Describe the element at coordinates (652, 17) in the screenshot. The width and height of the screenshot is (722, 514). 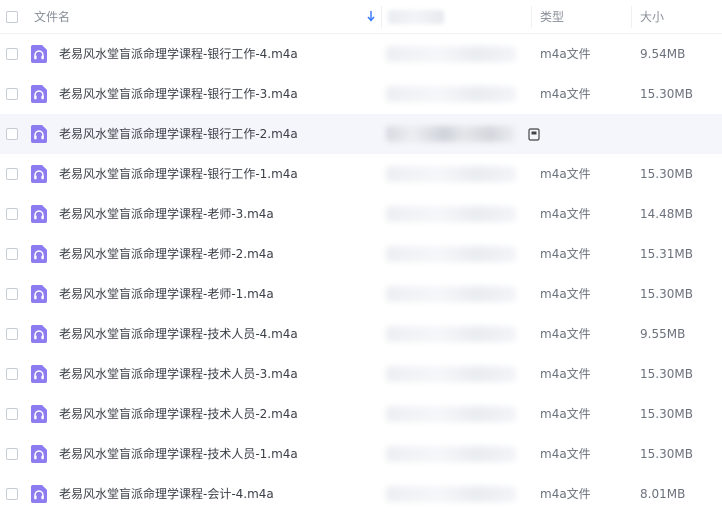
I see `column-header-size: 大小` at that location.